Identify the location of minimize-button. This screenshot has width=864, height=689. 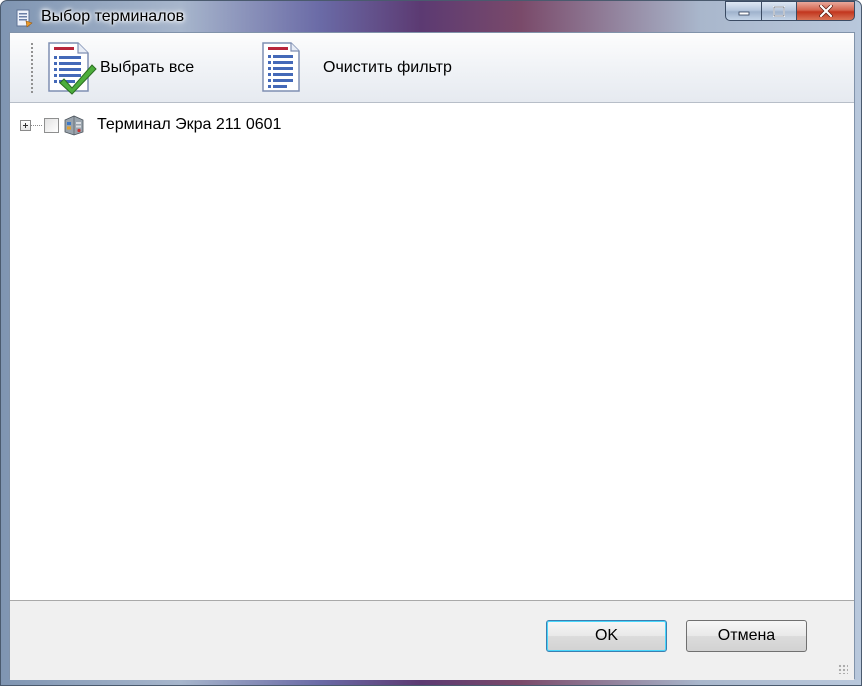
(743, 11).